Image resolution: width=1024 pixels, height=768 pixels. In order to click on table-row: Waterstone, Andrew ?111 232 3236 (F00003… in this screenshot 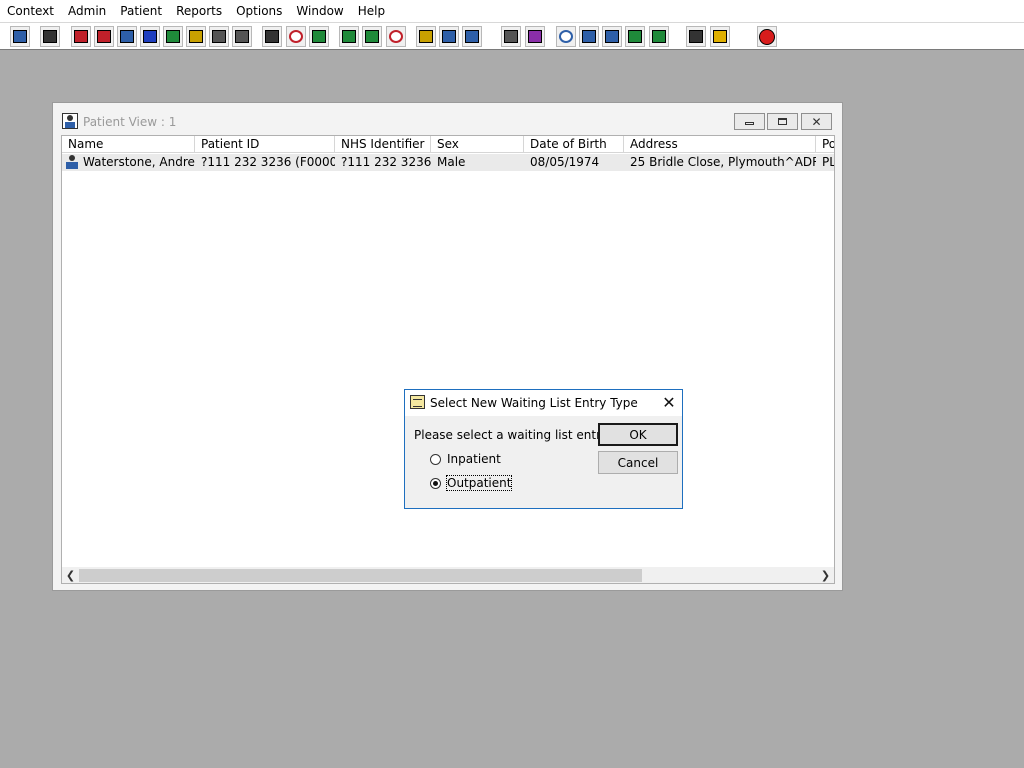, I will do `click(448, 162)`.